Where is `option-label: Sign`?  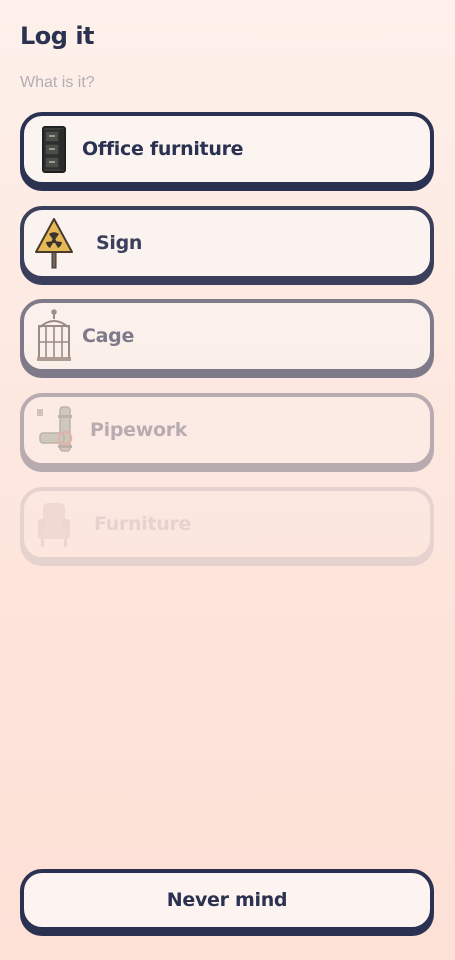 option-label: Sign is located at coordinates (119, 243).